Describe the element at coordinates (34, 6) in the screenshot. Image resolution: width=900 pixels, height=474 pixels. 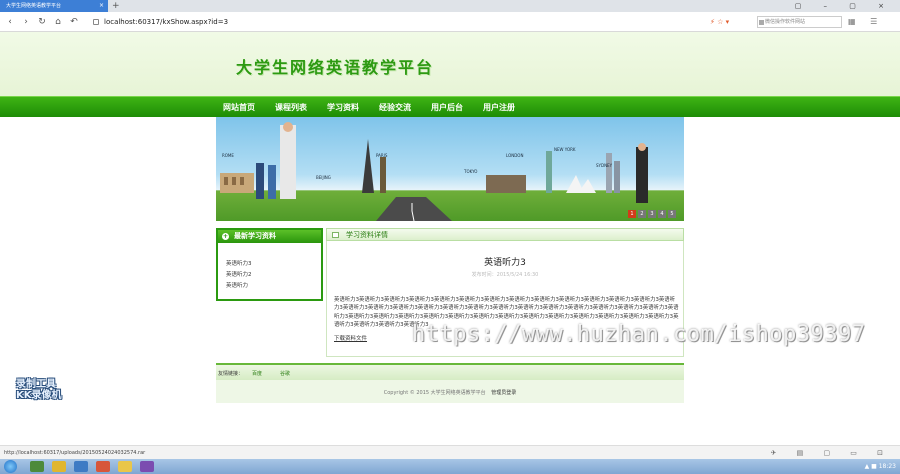
I see `tab-title: 大学生网络英语教学平台` at that location.